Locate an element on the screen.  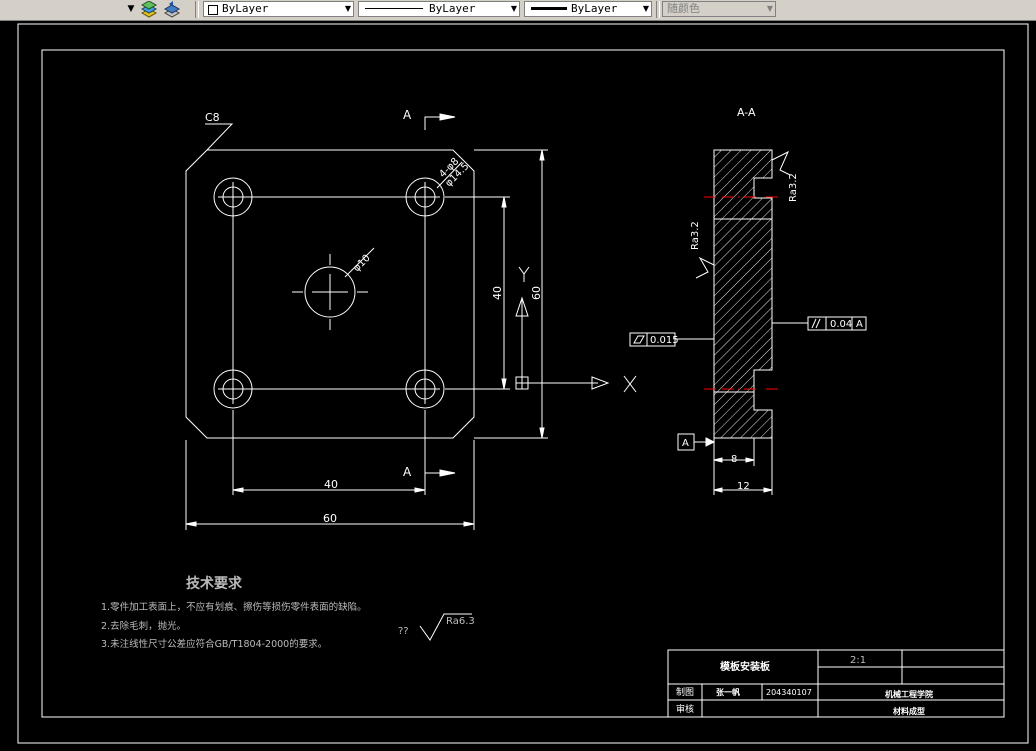
dim-60-vertical: 60 is located at coordinates (536, 293).